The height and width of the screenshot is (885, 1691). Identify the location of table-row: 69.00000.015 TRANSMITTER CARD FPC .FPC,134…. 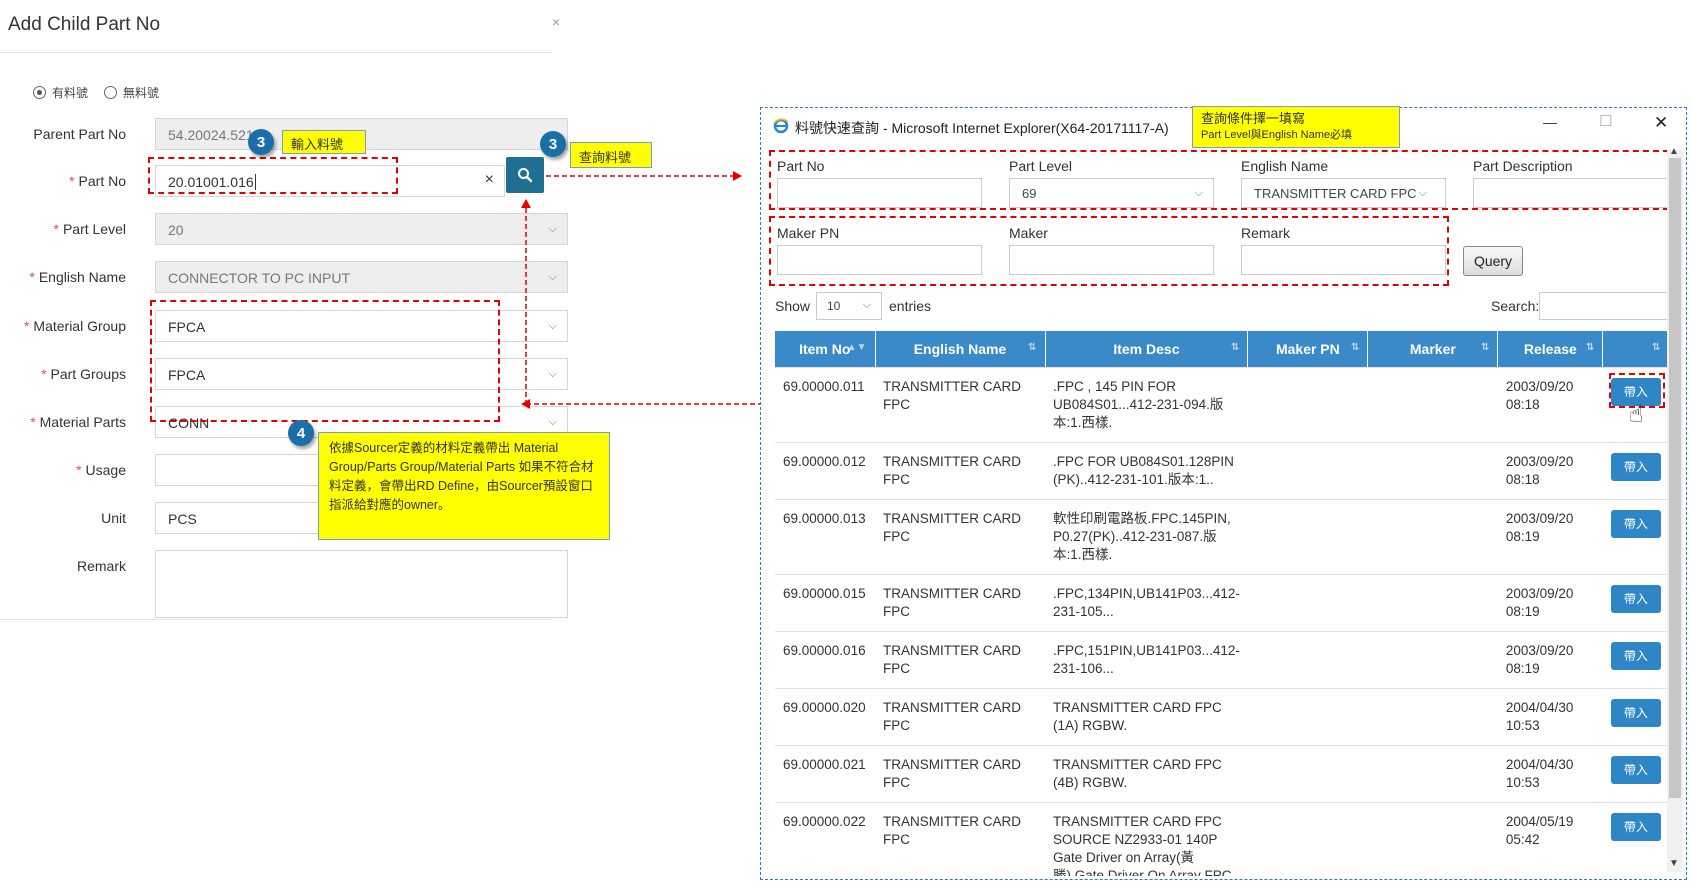
(1222, 603).